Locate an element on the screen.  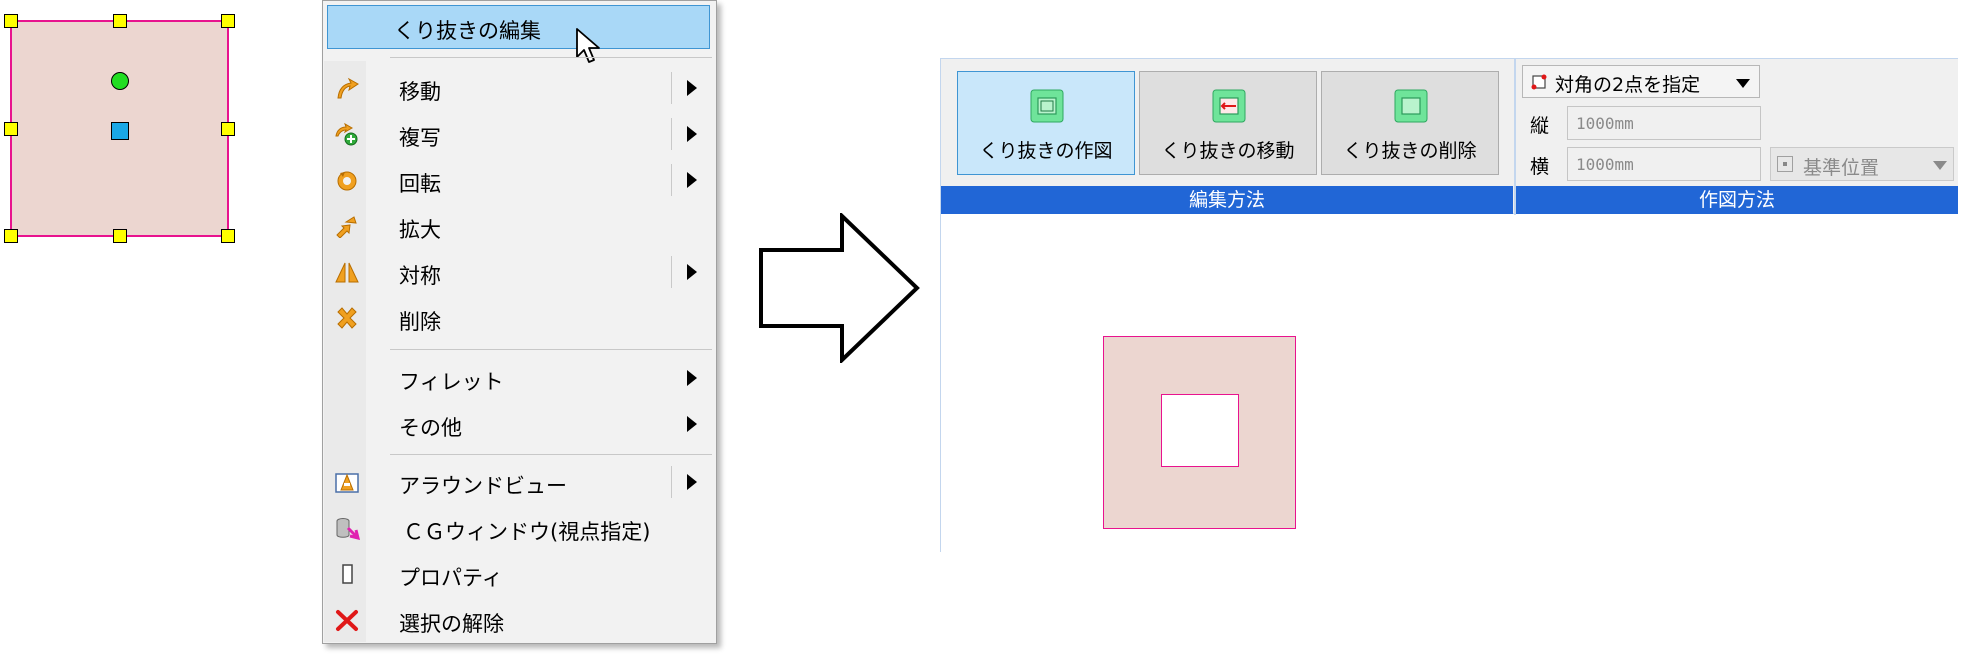
resize-handle-left is located at coordinates (11, 129).